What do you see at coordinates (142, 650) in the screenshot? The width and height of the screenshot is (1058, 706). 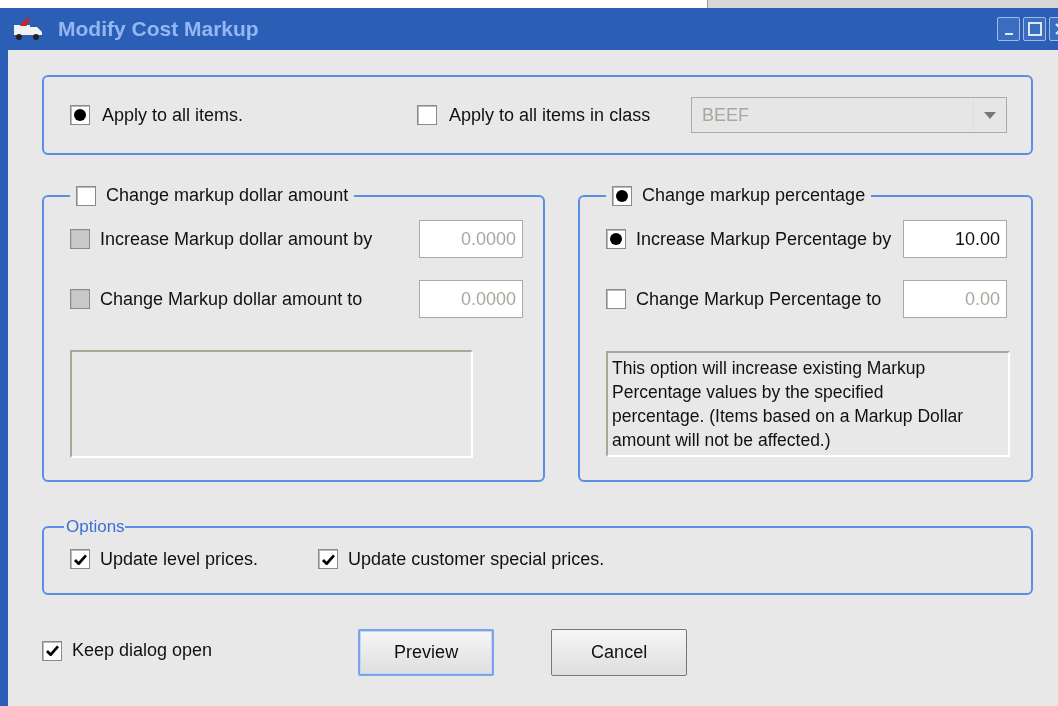 I see `option-label: Keep dialog open` at bounding box center [142, 650].